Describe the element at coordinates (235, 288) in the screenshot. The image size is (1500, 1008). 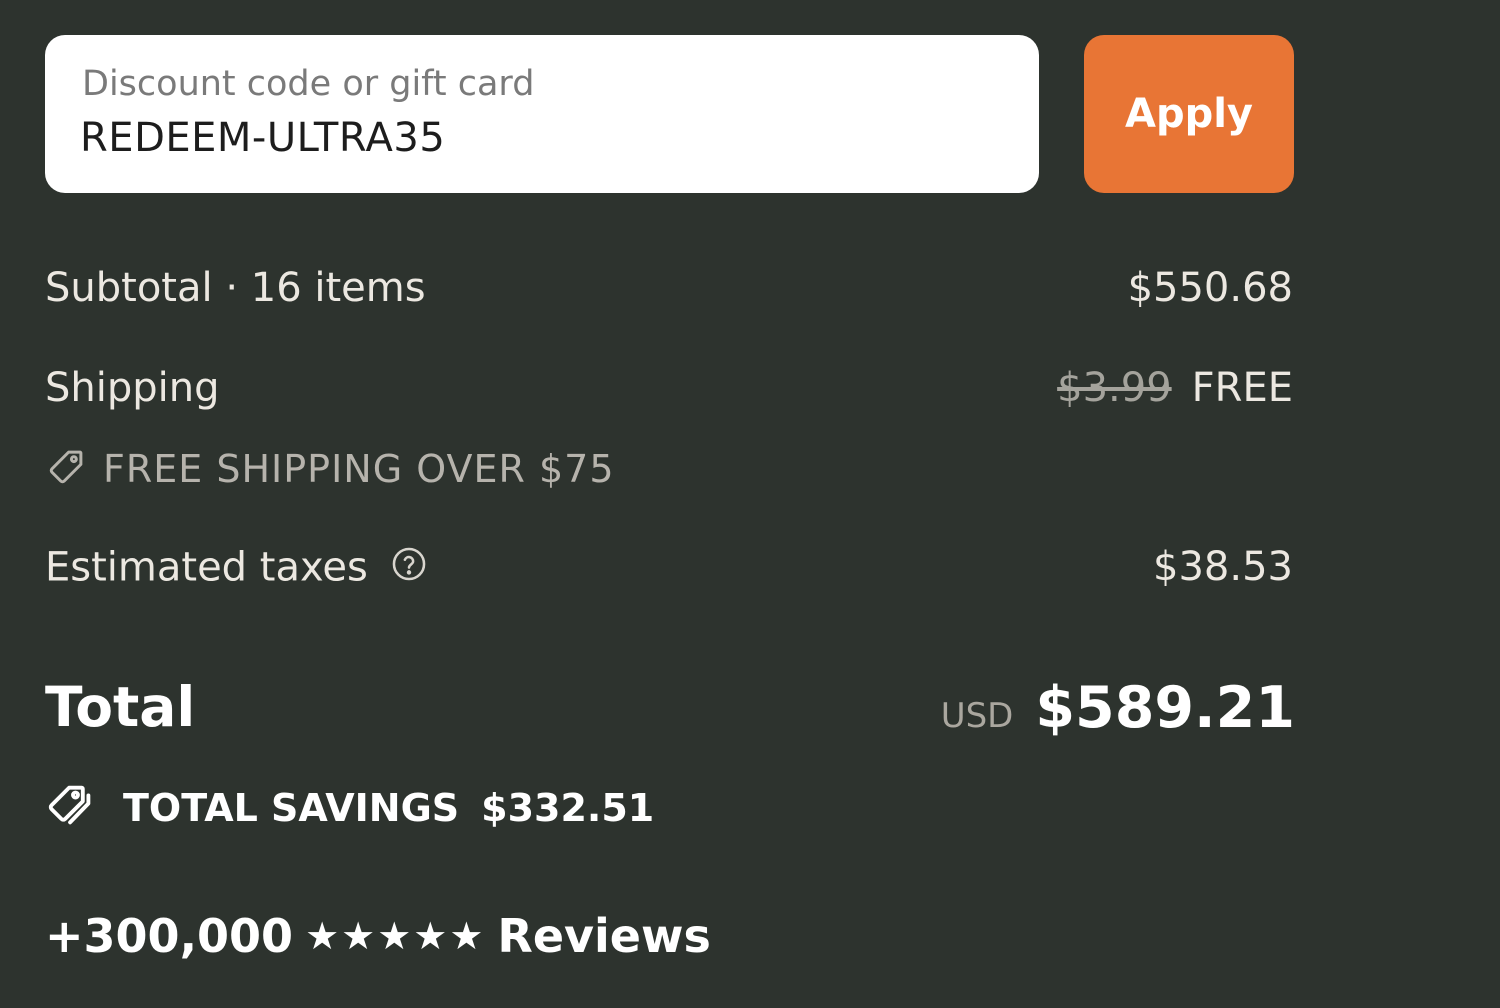
I see `subtotal-label: Subtotal · 16 items` at that location.